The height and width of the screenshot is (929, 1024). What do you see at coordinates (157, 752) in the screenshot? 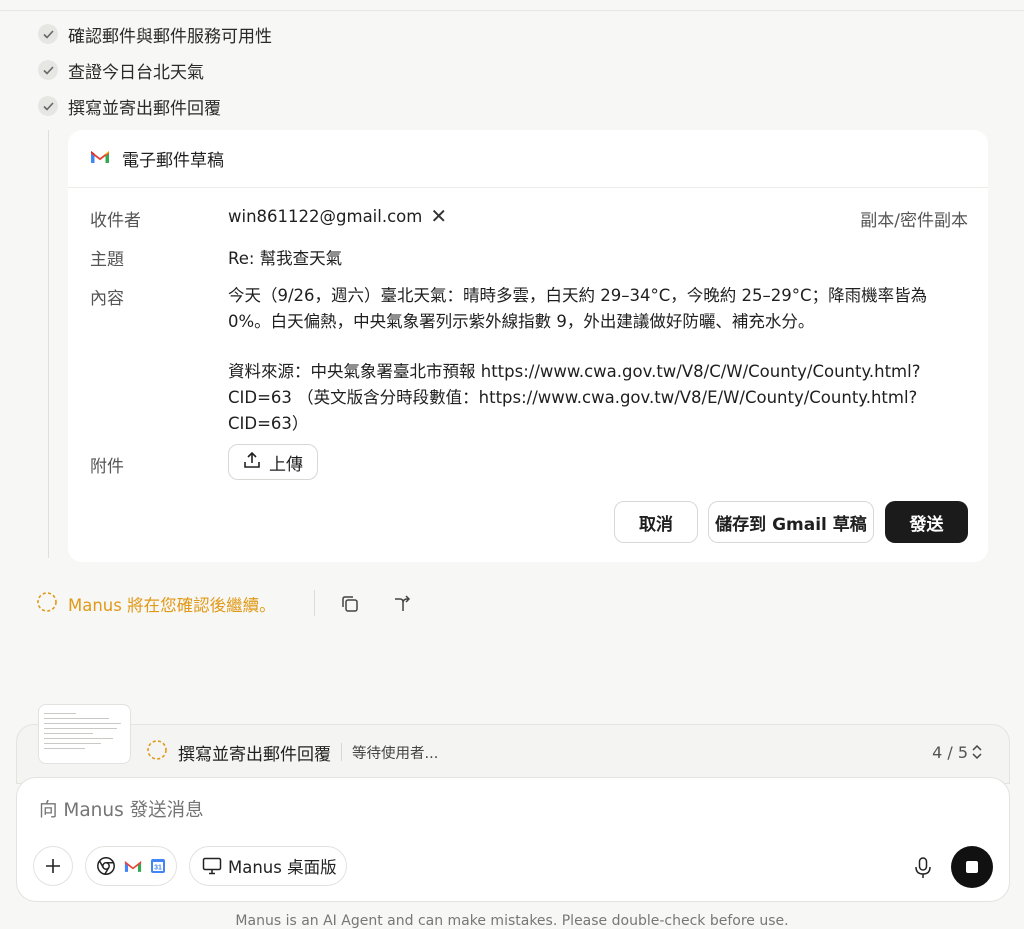
I see `task-spinner-icon` at bounding box center [157, 752].